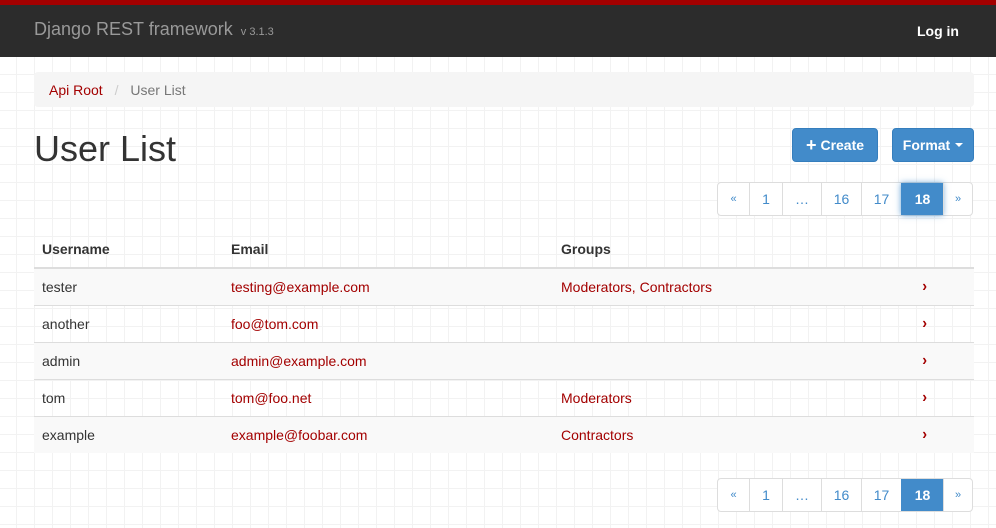 This screenshot has height=528, width=996. What do you see at coordinates (128, 434) in the screenshot?
I see `cell-username: example` at bounding box center [128, 434].